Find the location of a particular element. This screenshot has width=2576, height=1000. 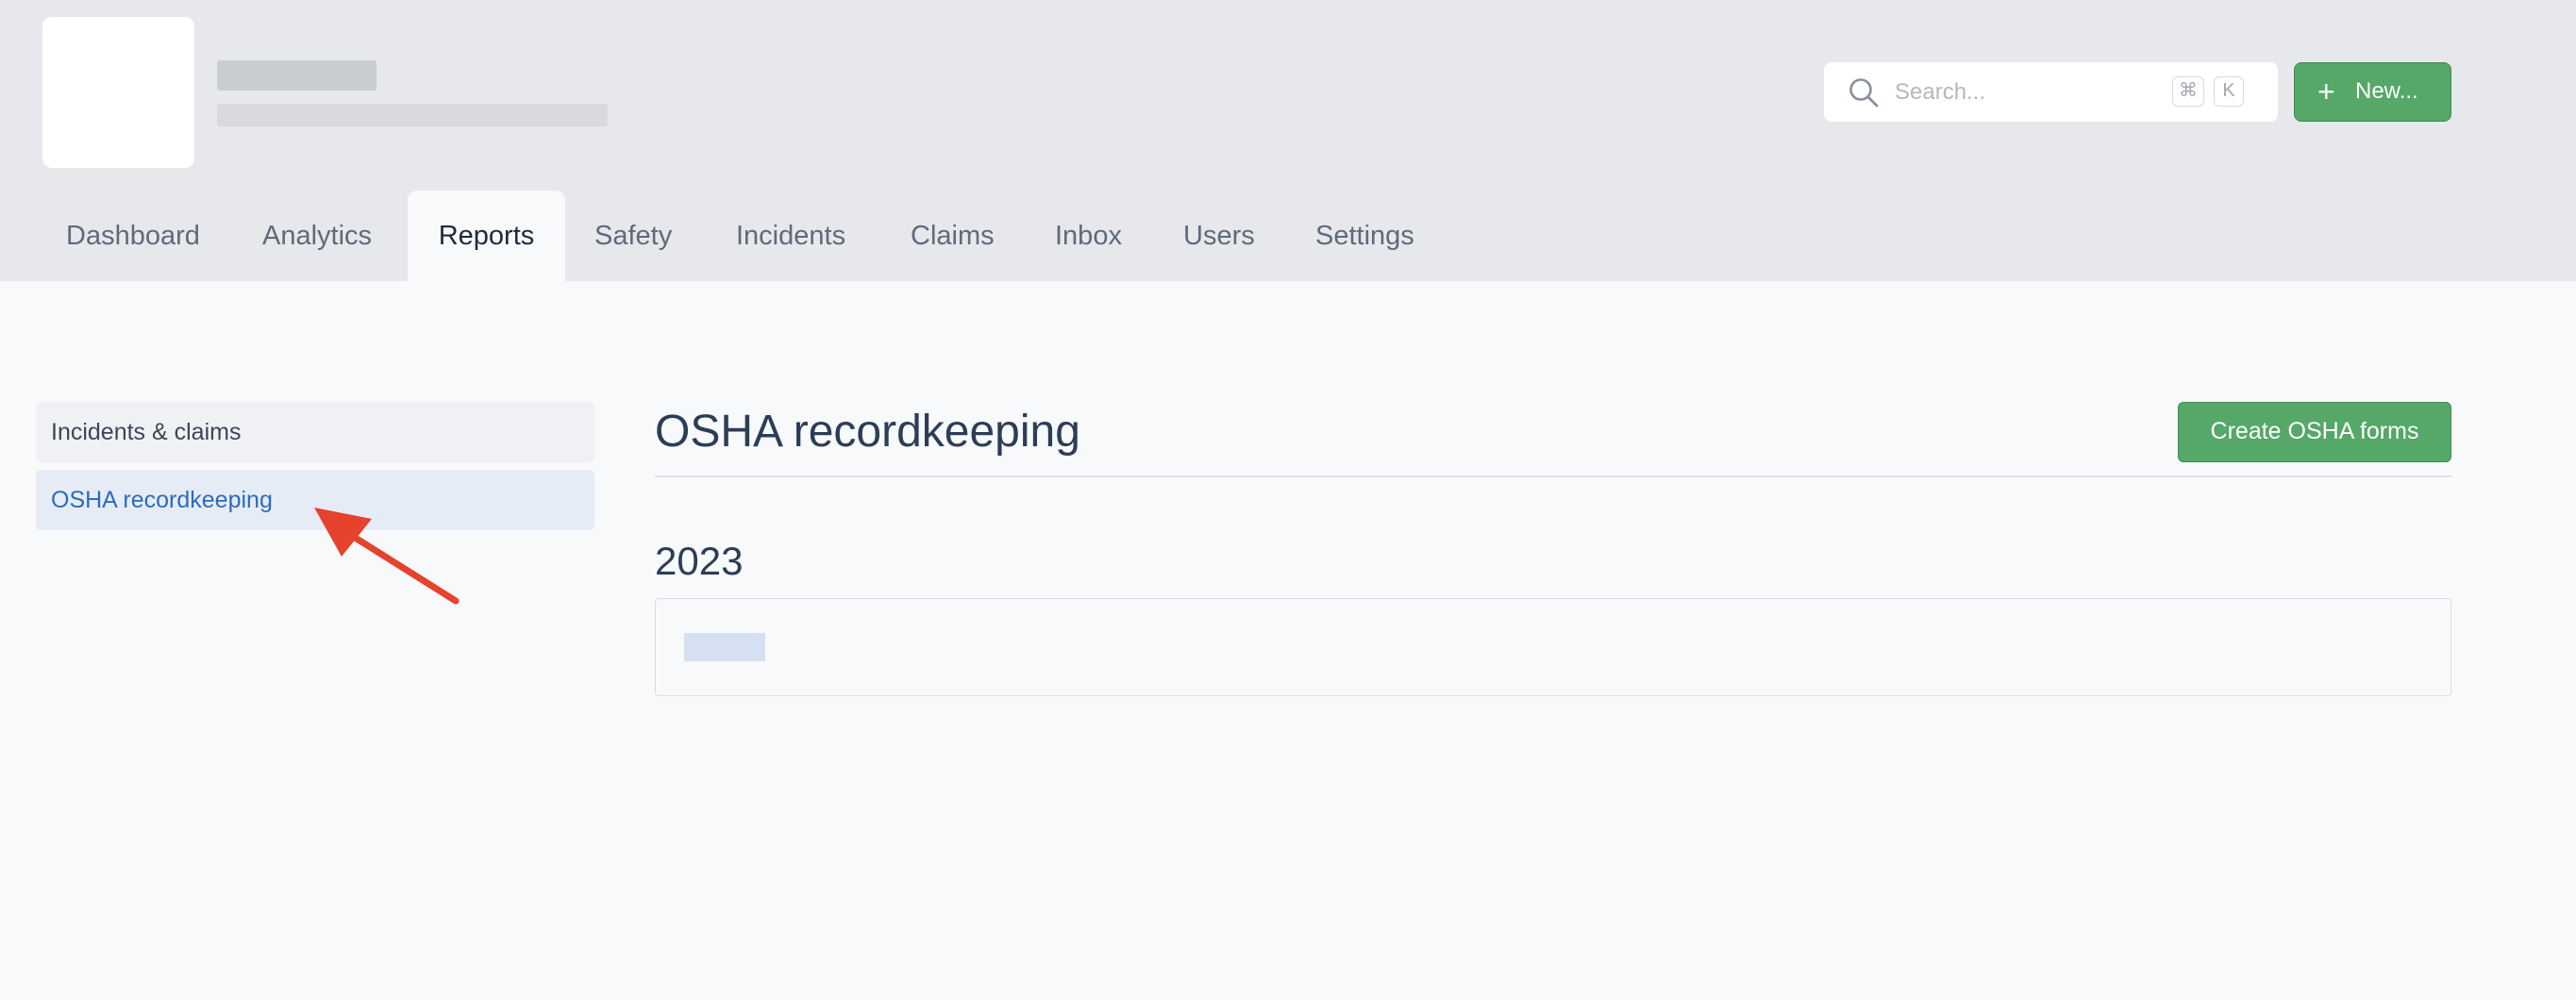

annotation-arrow-icon is located at coordinates (387, 556).